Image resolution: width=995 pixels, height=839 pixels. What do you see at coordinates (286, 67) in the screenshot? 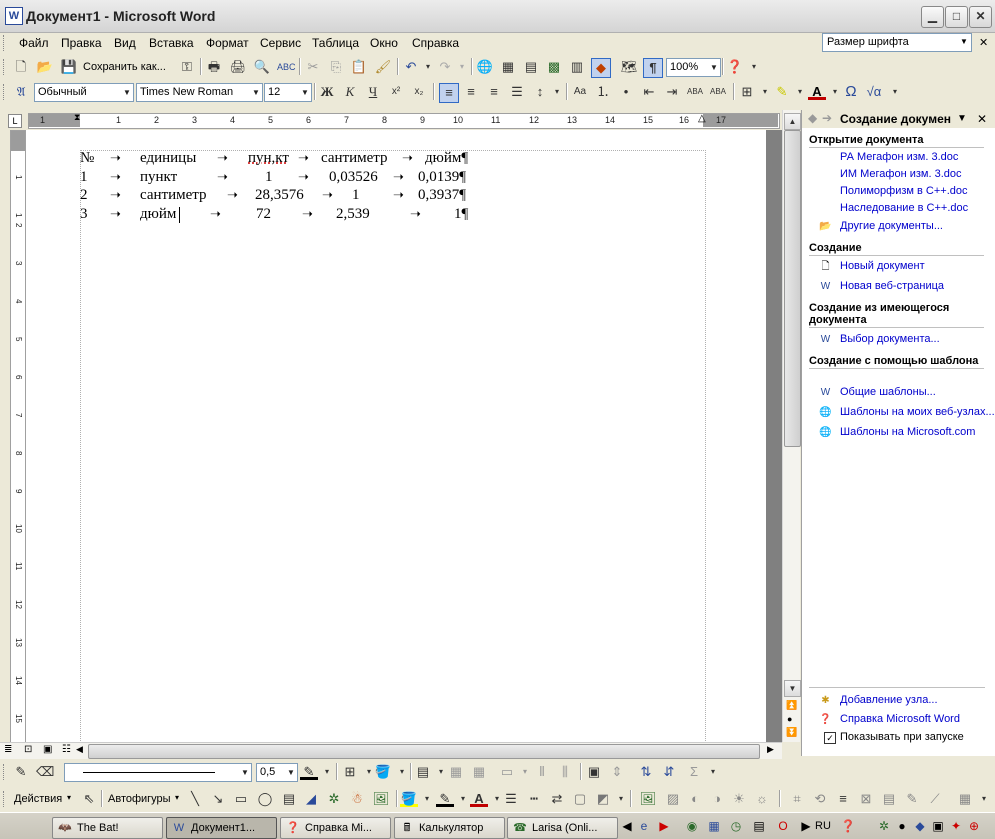
I see `spelling-icon: ABC` at bounding box center [286, 67].